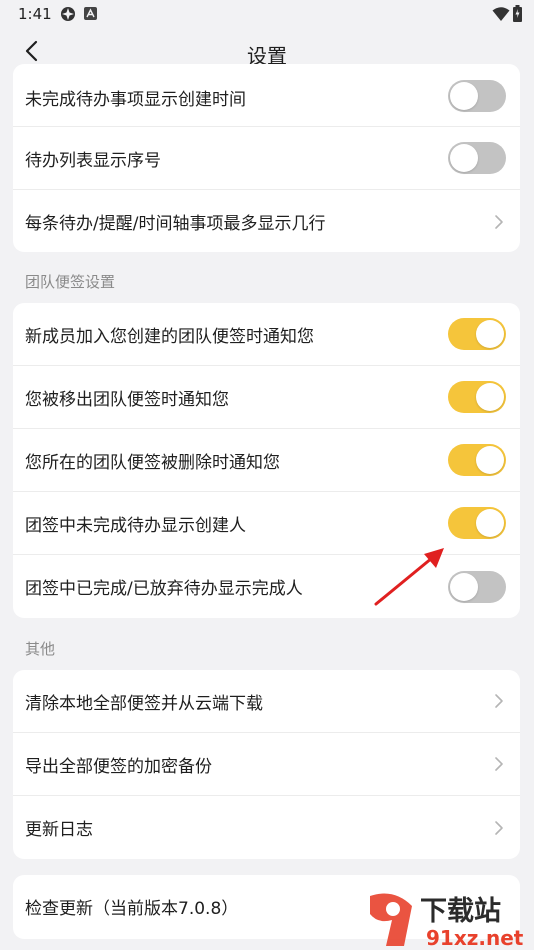  Describe the element at coordinates (501, 14) in the screenshot. I see `wifi-icon` at that location.